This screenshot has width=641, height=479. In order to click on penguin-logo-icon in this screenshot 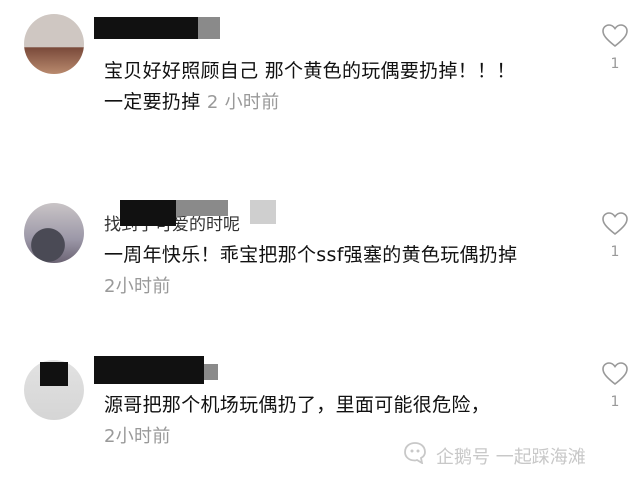, I will do `click(415, 455)`.